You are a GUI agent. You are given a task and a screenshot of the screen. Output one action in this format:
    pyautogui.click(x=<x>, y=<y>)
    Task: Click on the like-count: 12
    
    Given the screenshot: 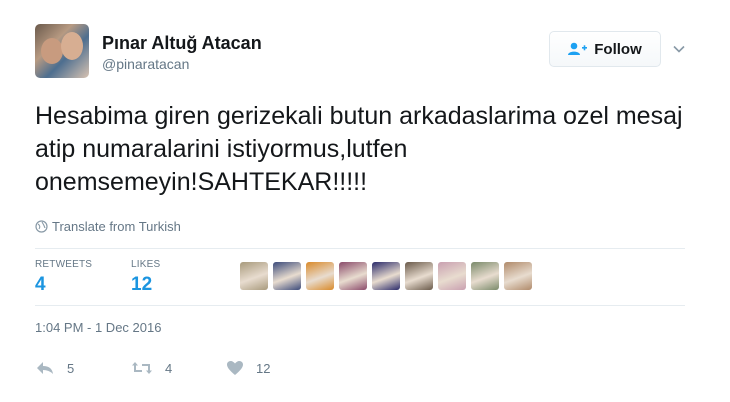 What is the action you would take?
    pyautogui.click(x=263, y=368)
    